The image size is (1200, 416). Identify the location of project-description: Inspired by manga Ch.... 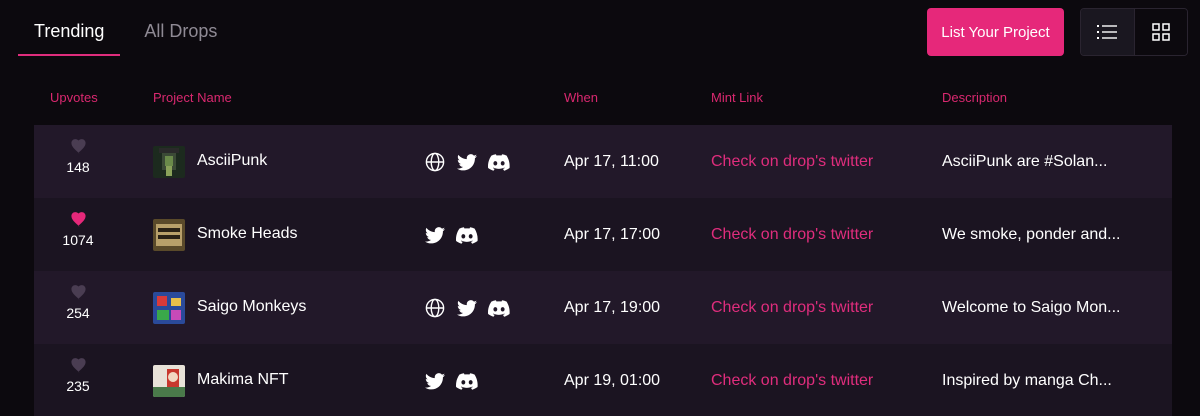
(1027, 380).